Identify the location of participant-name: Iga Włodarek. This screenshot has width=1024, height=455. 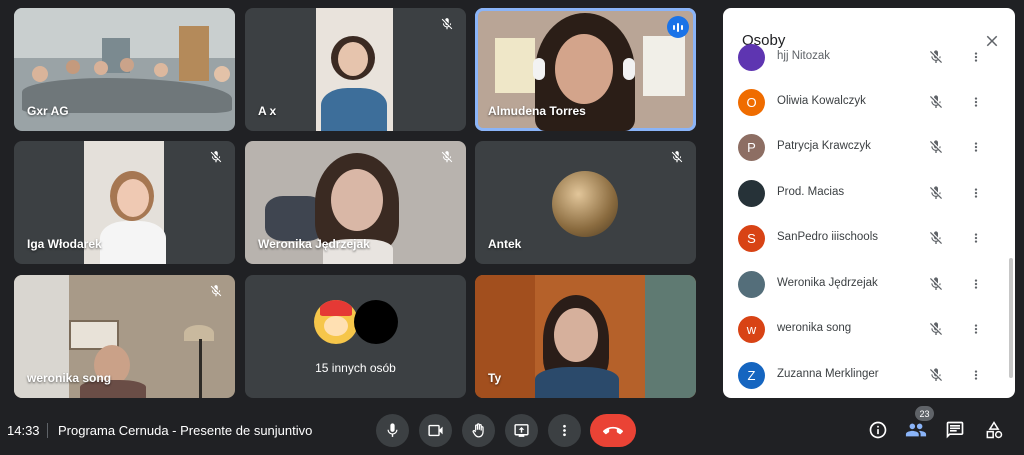
(64, 244).